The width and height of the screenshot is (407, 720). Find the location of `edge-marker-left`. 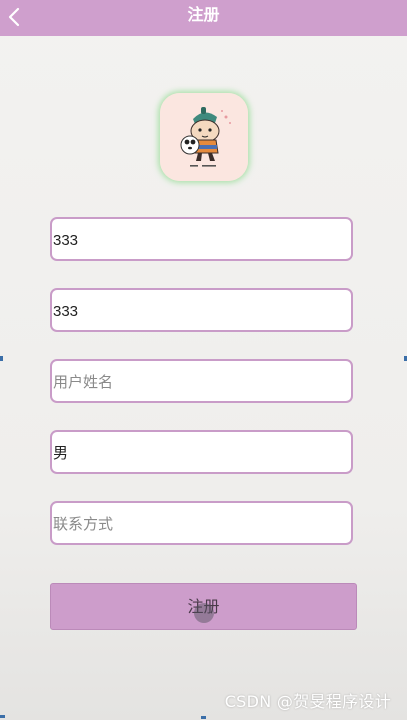

edge-marker-left is located at coordinates (1, 358).